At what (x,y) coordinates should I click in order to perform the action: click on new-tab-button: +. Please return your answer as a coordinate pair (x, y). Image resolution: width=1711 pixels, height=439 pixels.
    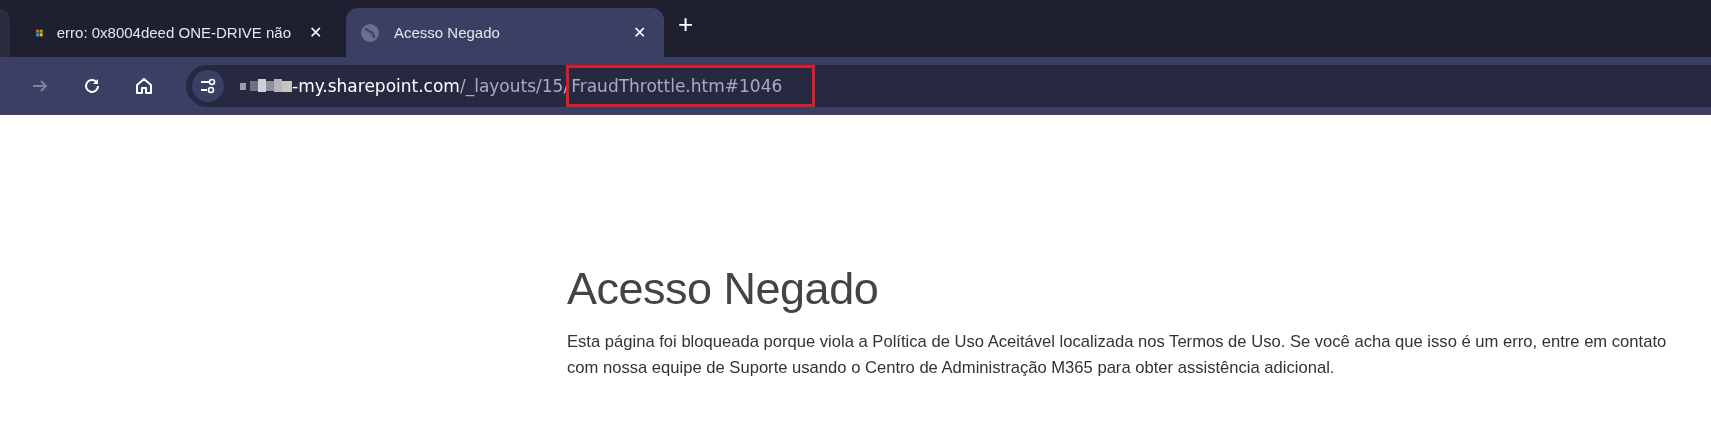
    Looking at the image, I should click on (686, 24).